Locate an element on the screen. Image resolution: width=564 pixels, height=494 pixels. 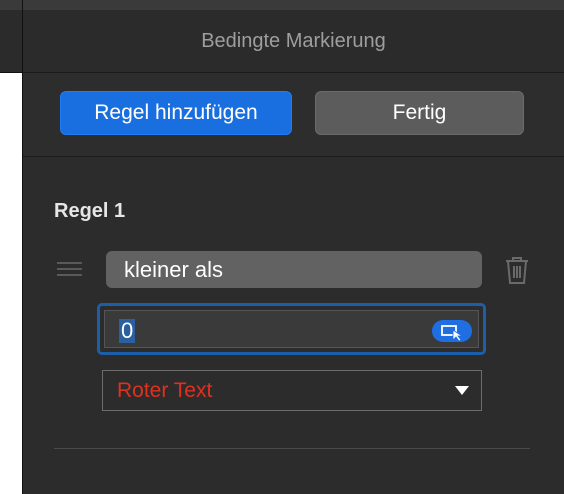
panel-top-edge is located at coordinates (293, 5).